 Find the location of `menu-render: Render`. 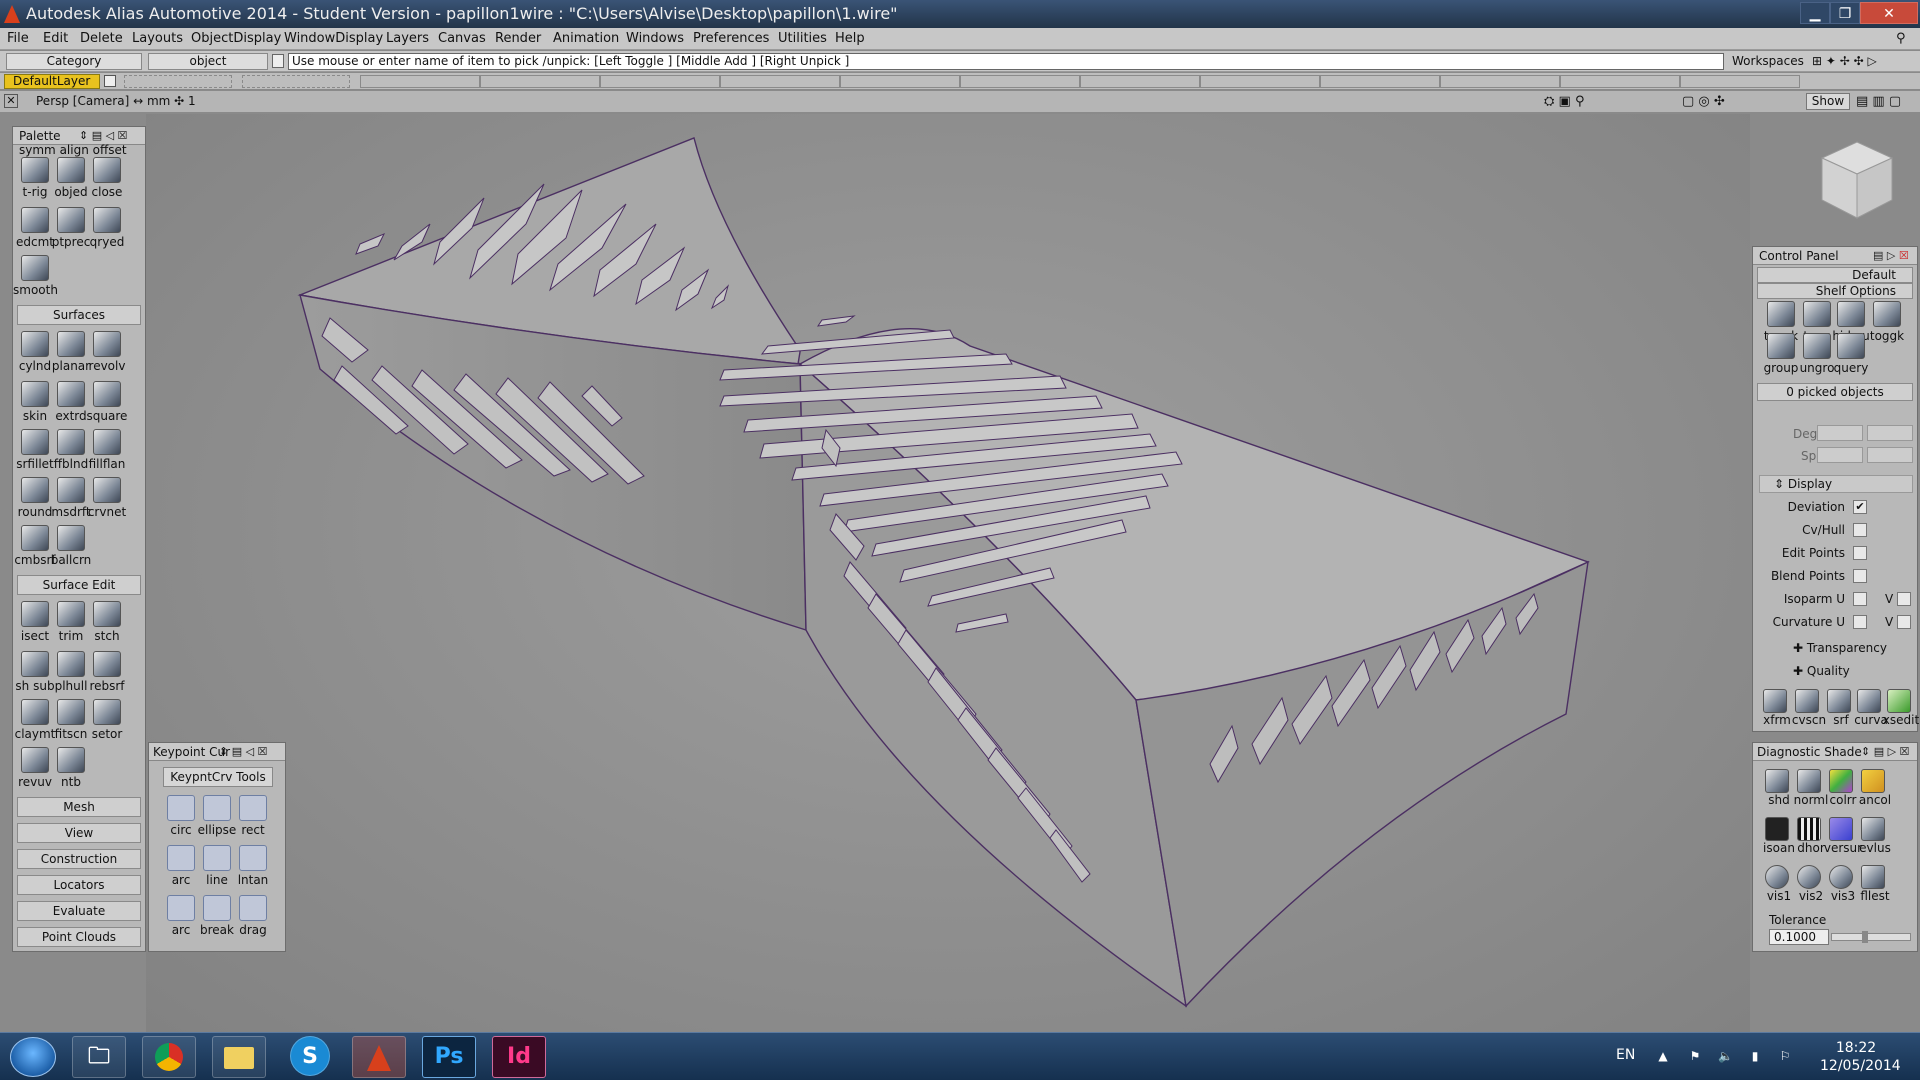

menu-render: Render is located at coordinates (518, 38).